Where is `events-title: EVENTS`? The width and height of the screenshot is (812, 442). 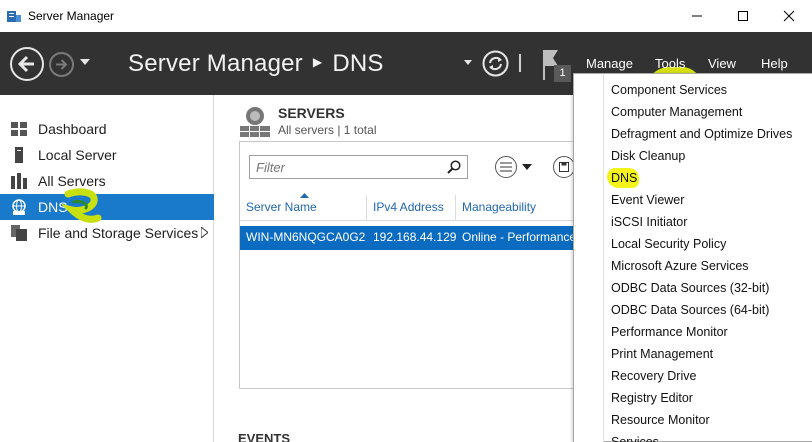 events-title: EVENTS is located at coordinates (264, 436).